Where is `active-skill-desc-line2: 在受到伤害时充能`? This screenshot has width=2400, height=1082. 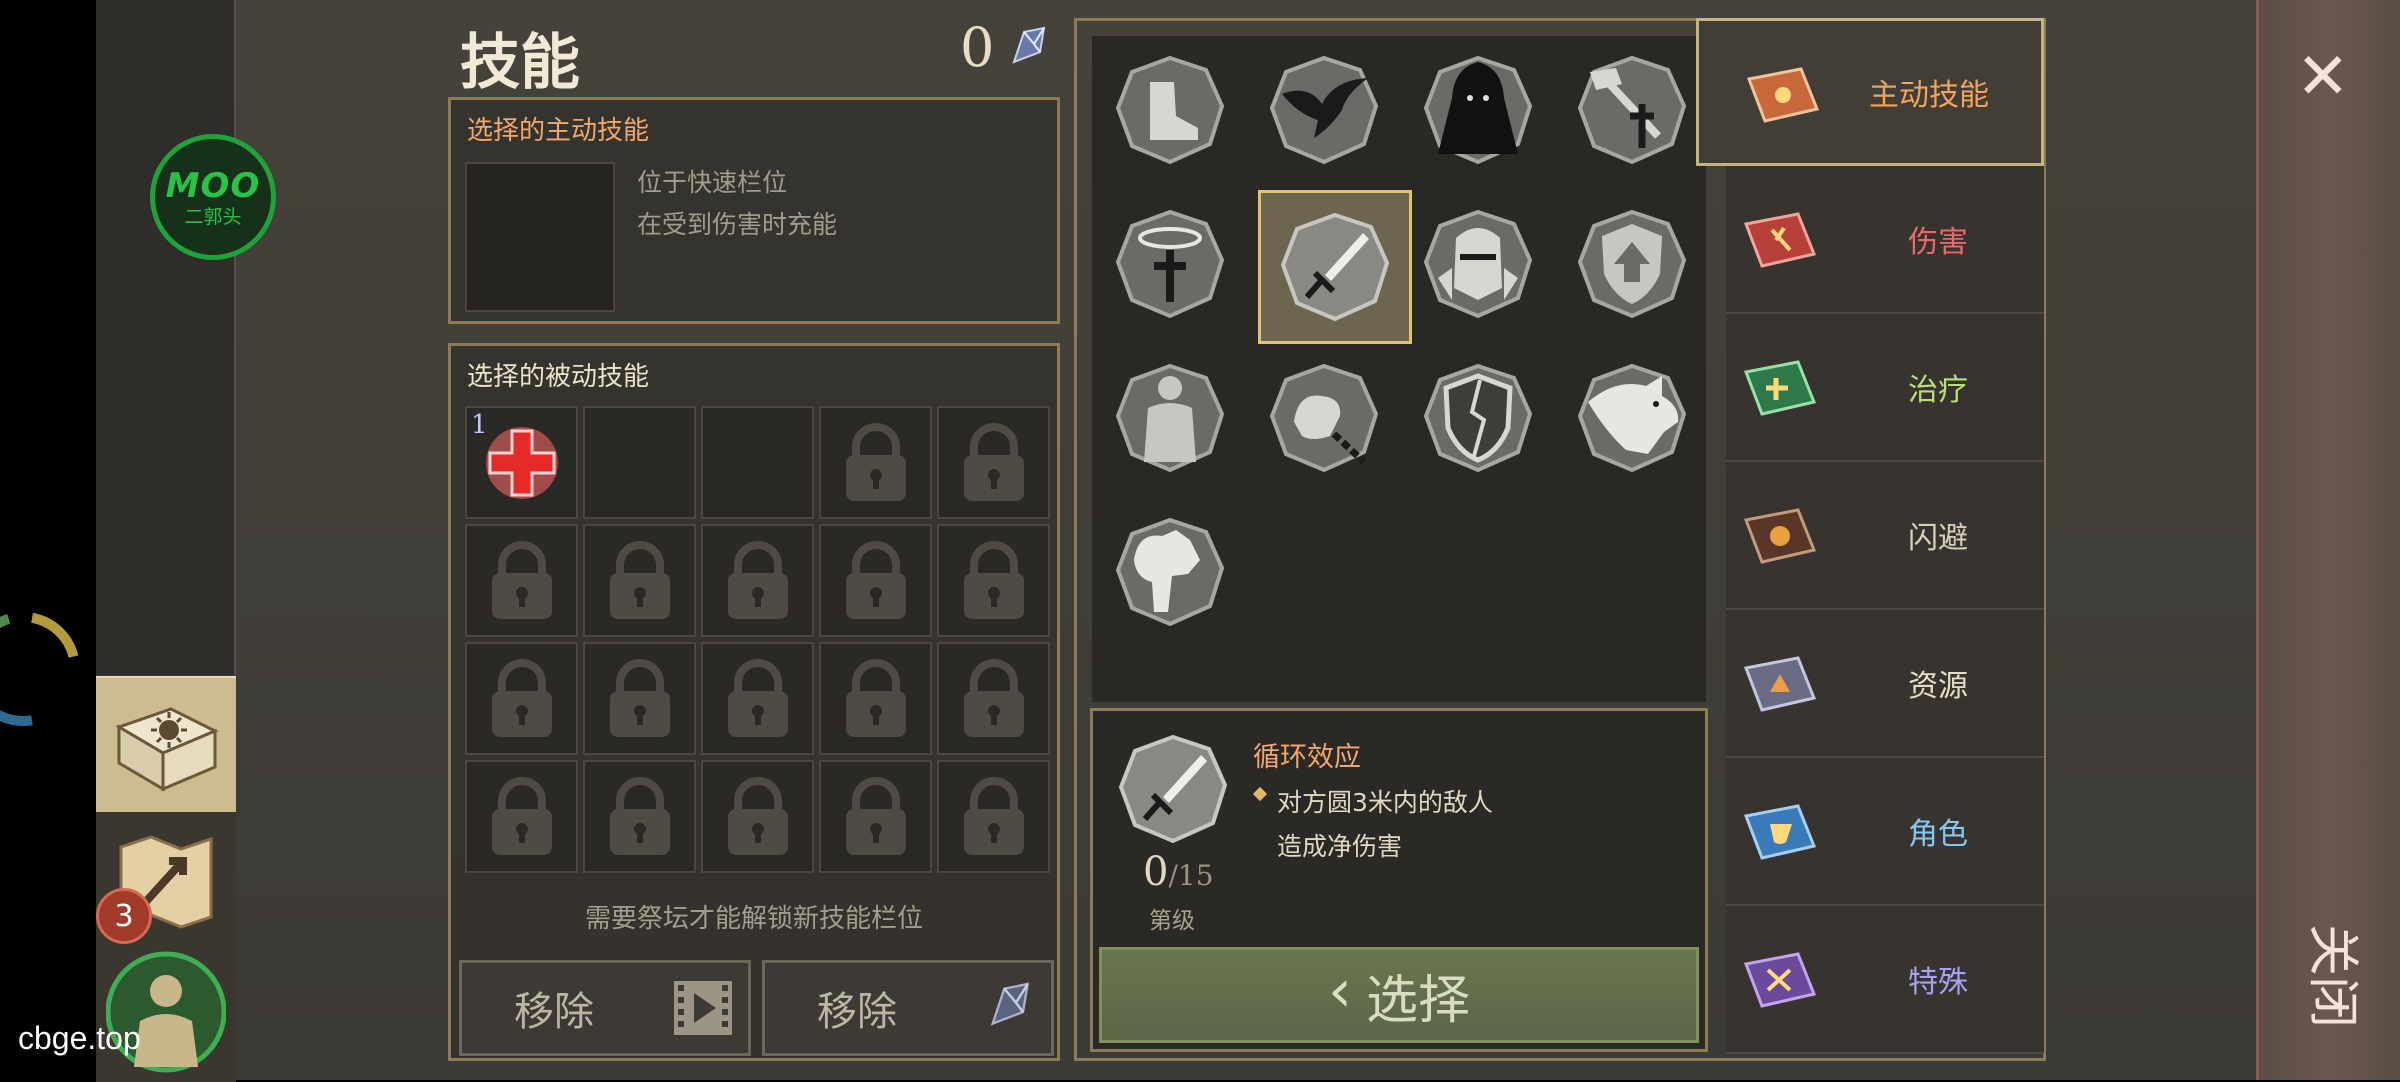 active-skill-desc-line2: 在受到伤害时充能 is located at coordinates (737, 224).